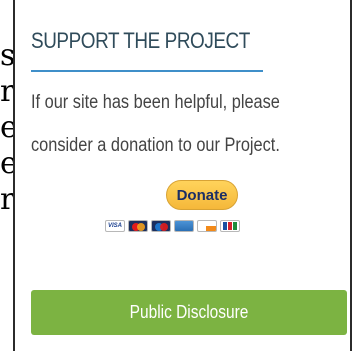 The width and height of the screenshot is (352, 351). Describe the element at coordinates (138, 226) in the screenshot. I see `mastercard-icon` at that location.